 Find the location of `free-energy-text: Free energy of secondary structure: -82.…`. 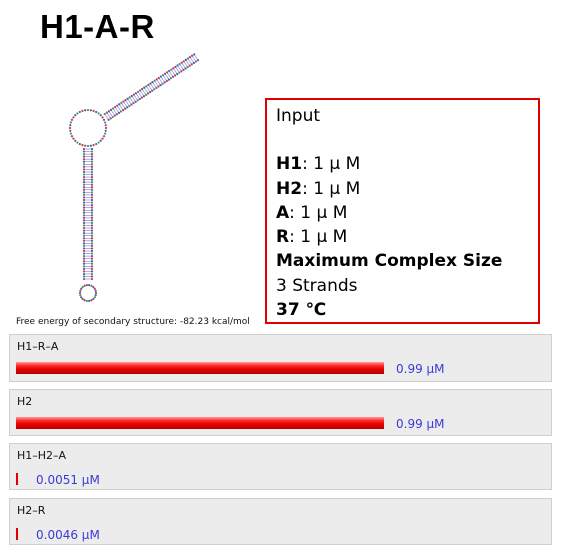

free-energy-text: Free energy of secondary structure: -82.… is located at coordinates (133, 322).